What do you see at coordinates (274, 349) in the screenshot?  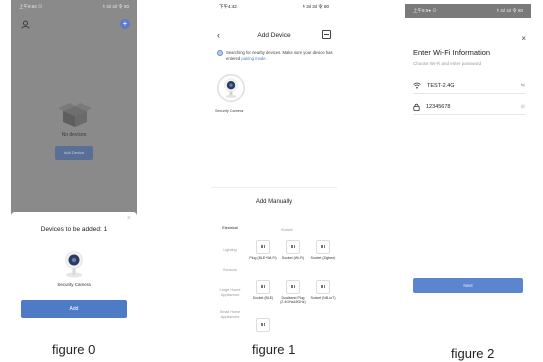 I see `figure-caption: figure 1` at bounding box center [274, 349].